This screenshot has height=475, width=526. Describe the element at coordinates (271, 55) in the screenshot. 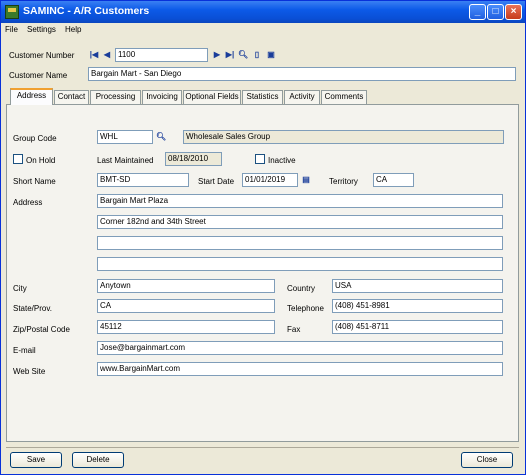

I see `zoom-details-icon: ▣` at that location.